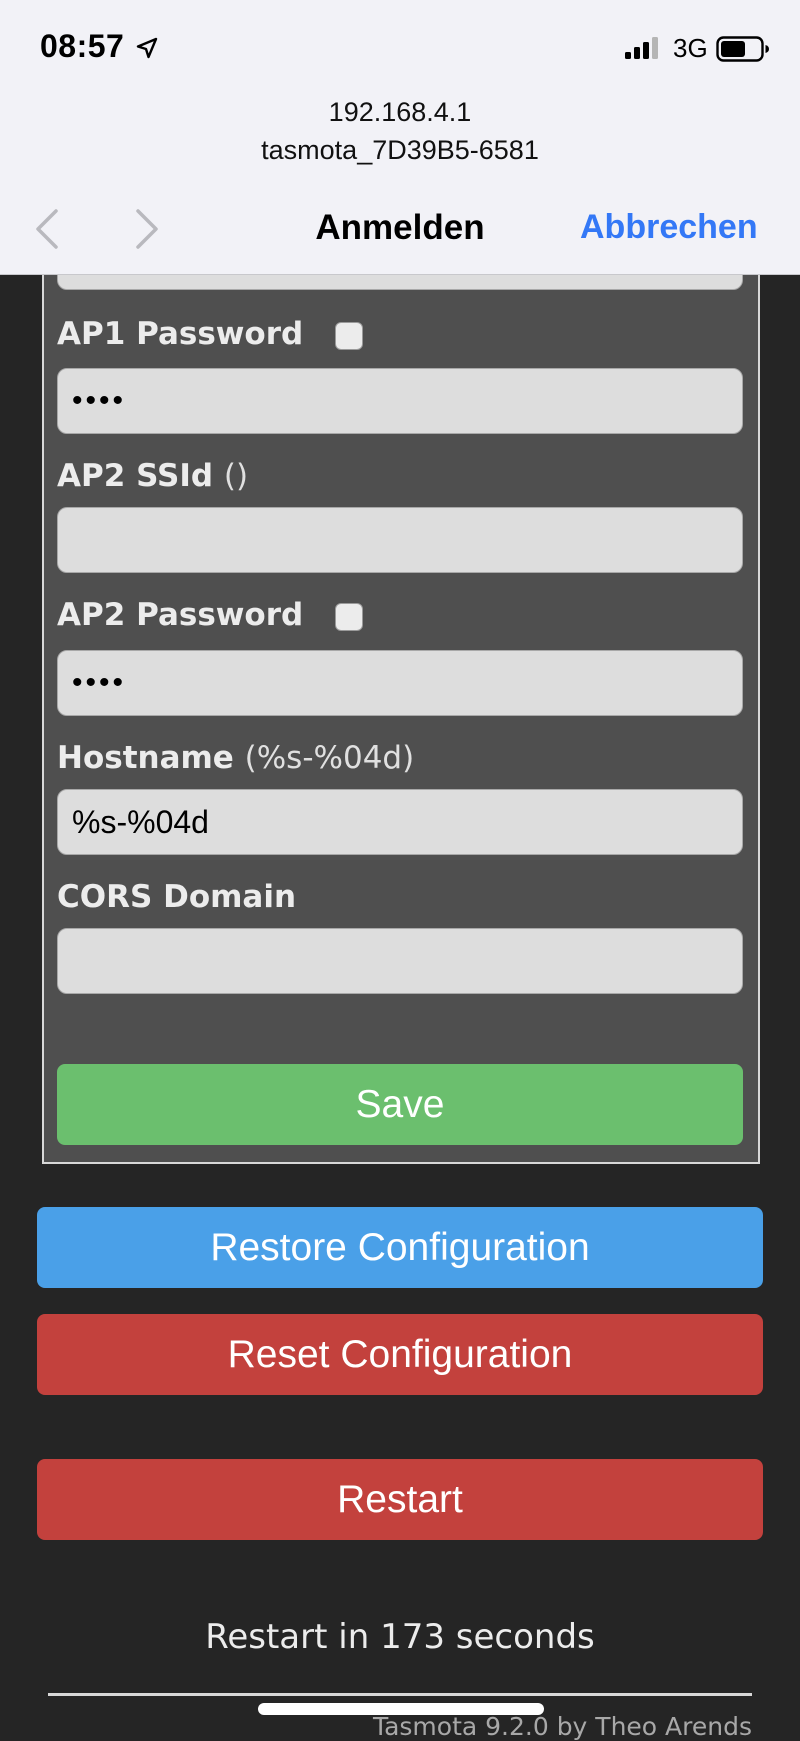  I want to click on cancel-button: Abbrechen, so click(669, 227).